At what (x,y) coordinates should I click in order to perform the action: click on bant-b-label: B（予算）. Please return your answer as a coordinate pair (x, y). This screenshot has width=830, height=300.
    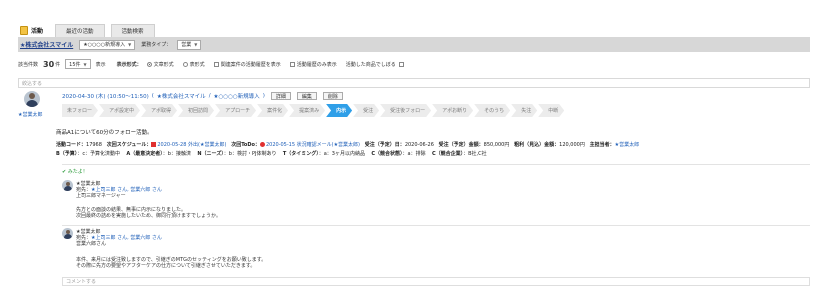
    Looking at the image, I should click on (67, 154).